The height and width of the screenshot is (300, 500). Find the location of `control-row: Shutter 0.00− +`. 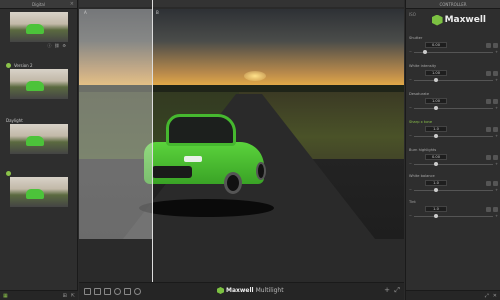

control-row: Shutter 0.00− + is located at coordinates (453, 45).